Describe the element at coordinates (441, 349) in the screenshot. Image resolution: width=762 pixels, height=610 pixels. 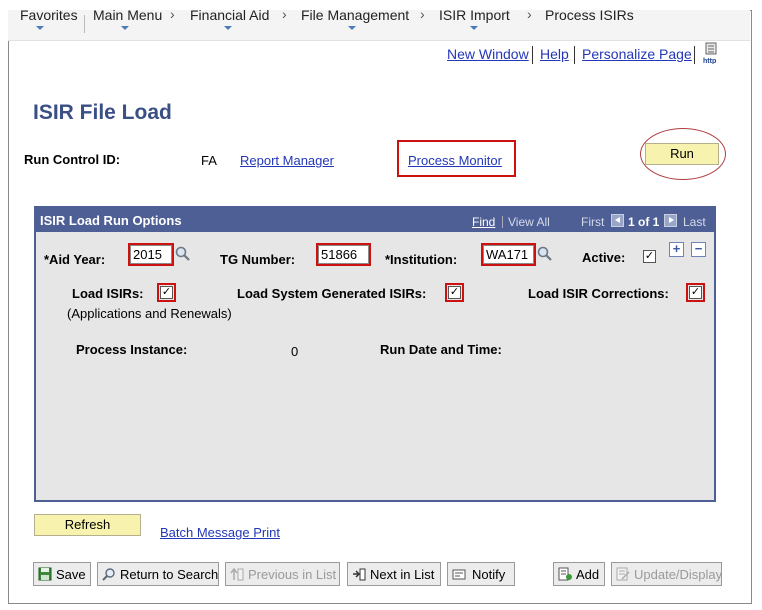
I see `run-date-and-time-label: Run Date and Time:` at that location.